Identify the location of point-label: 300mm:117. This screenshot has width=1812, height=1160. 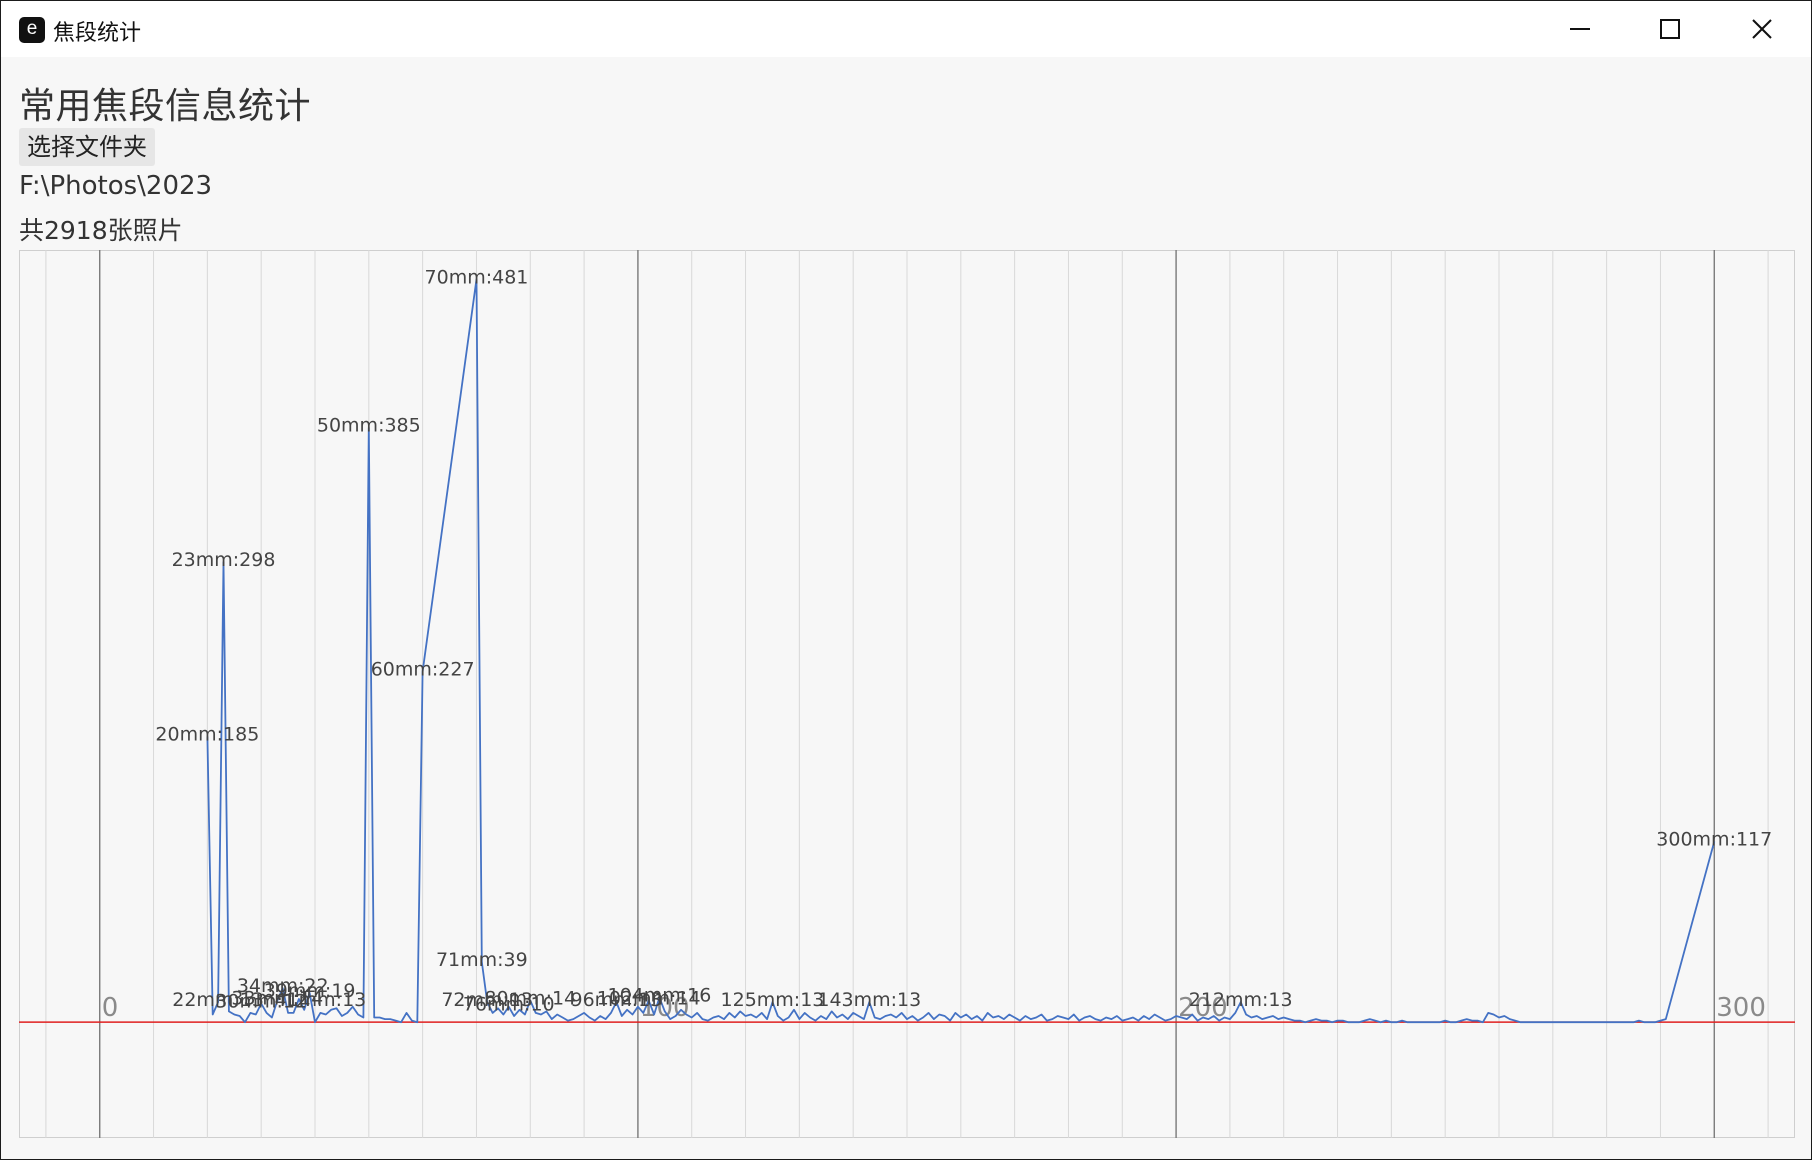
(1714, 839).